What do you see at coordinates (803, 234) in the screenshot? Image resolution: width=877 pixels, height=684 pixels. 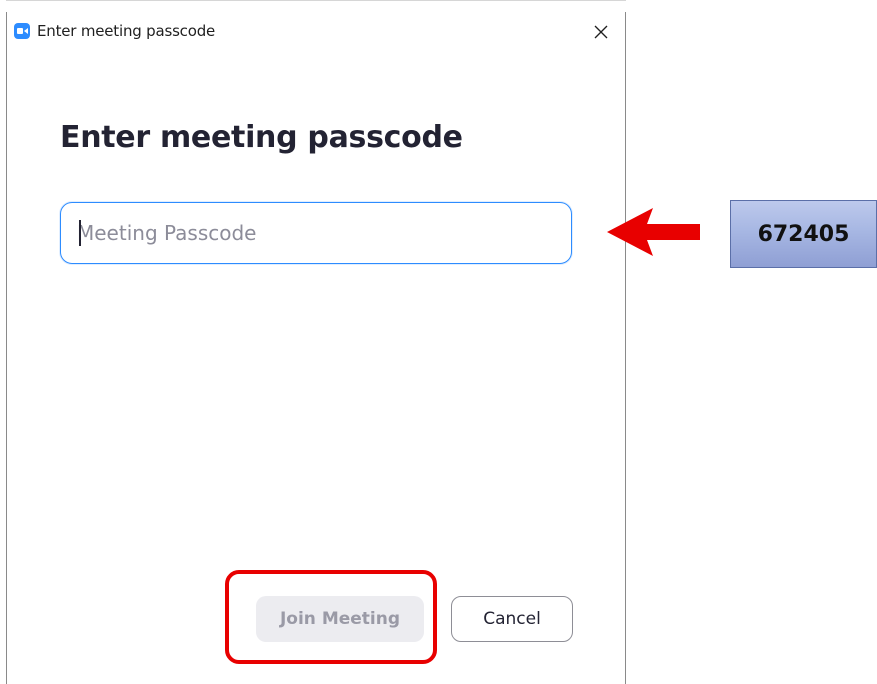 I see `passcode-callout: 672405` at bounding box center [803, 234].